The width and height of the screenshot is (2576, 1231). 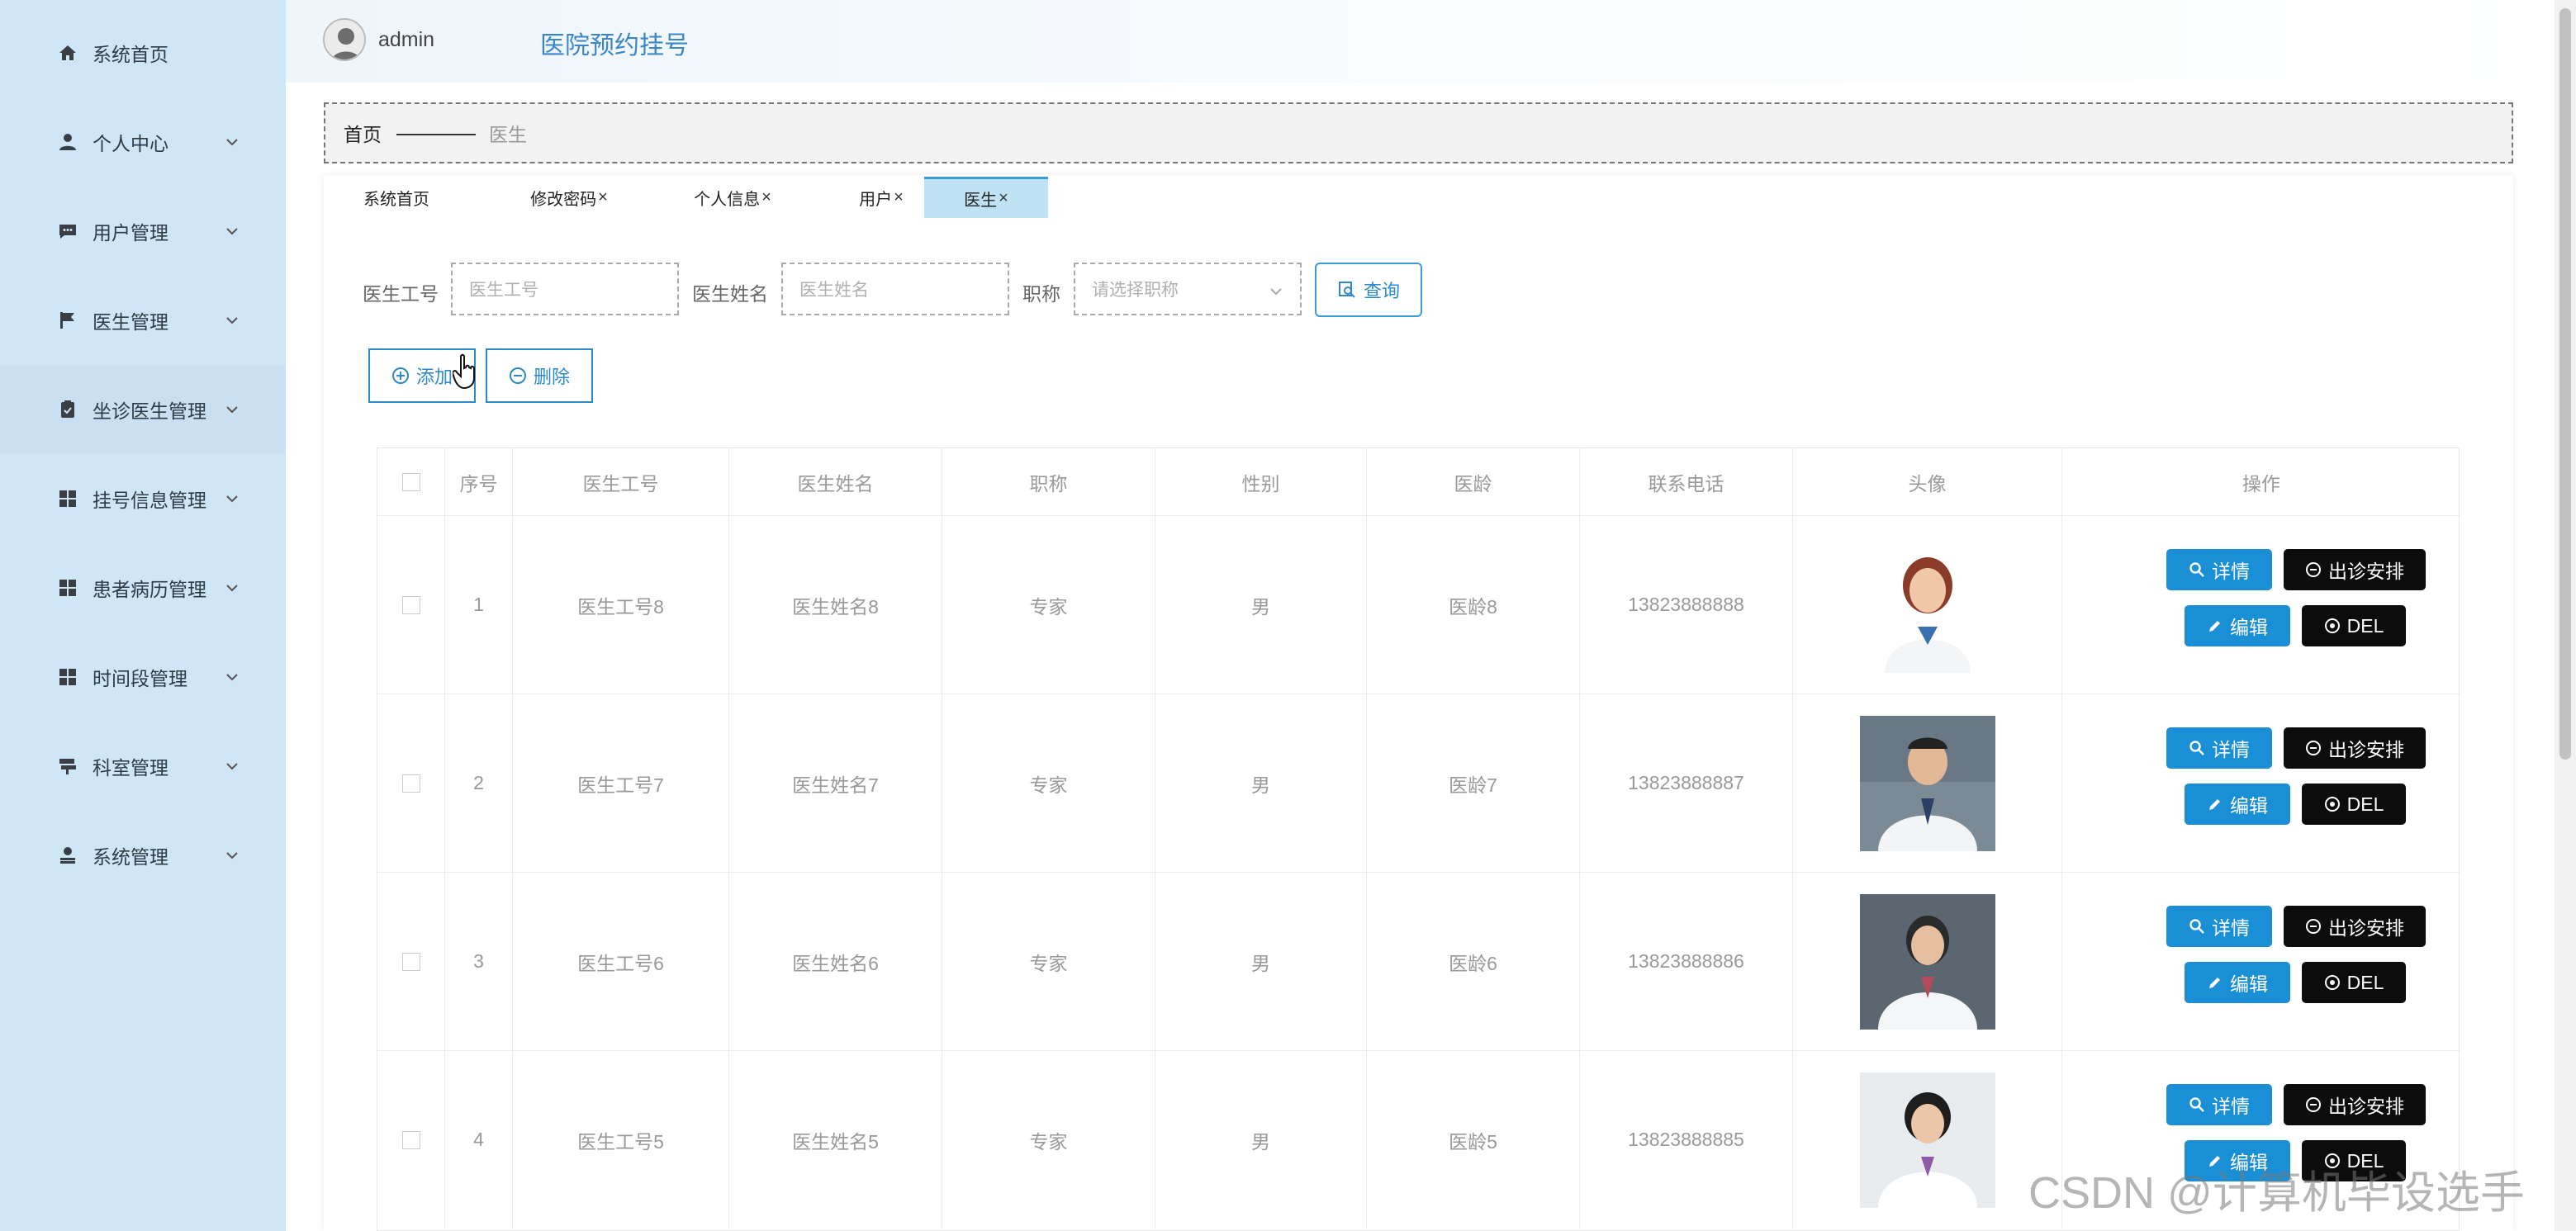 What do you see at coordinates (344, 39) in the screenshot?
I see `avatar` at bounding box center [344, 39].